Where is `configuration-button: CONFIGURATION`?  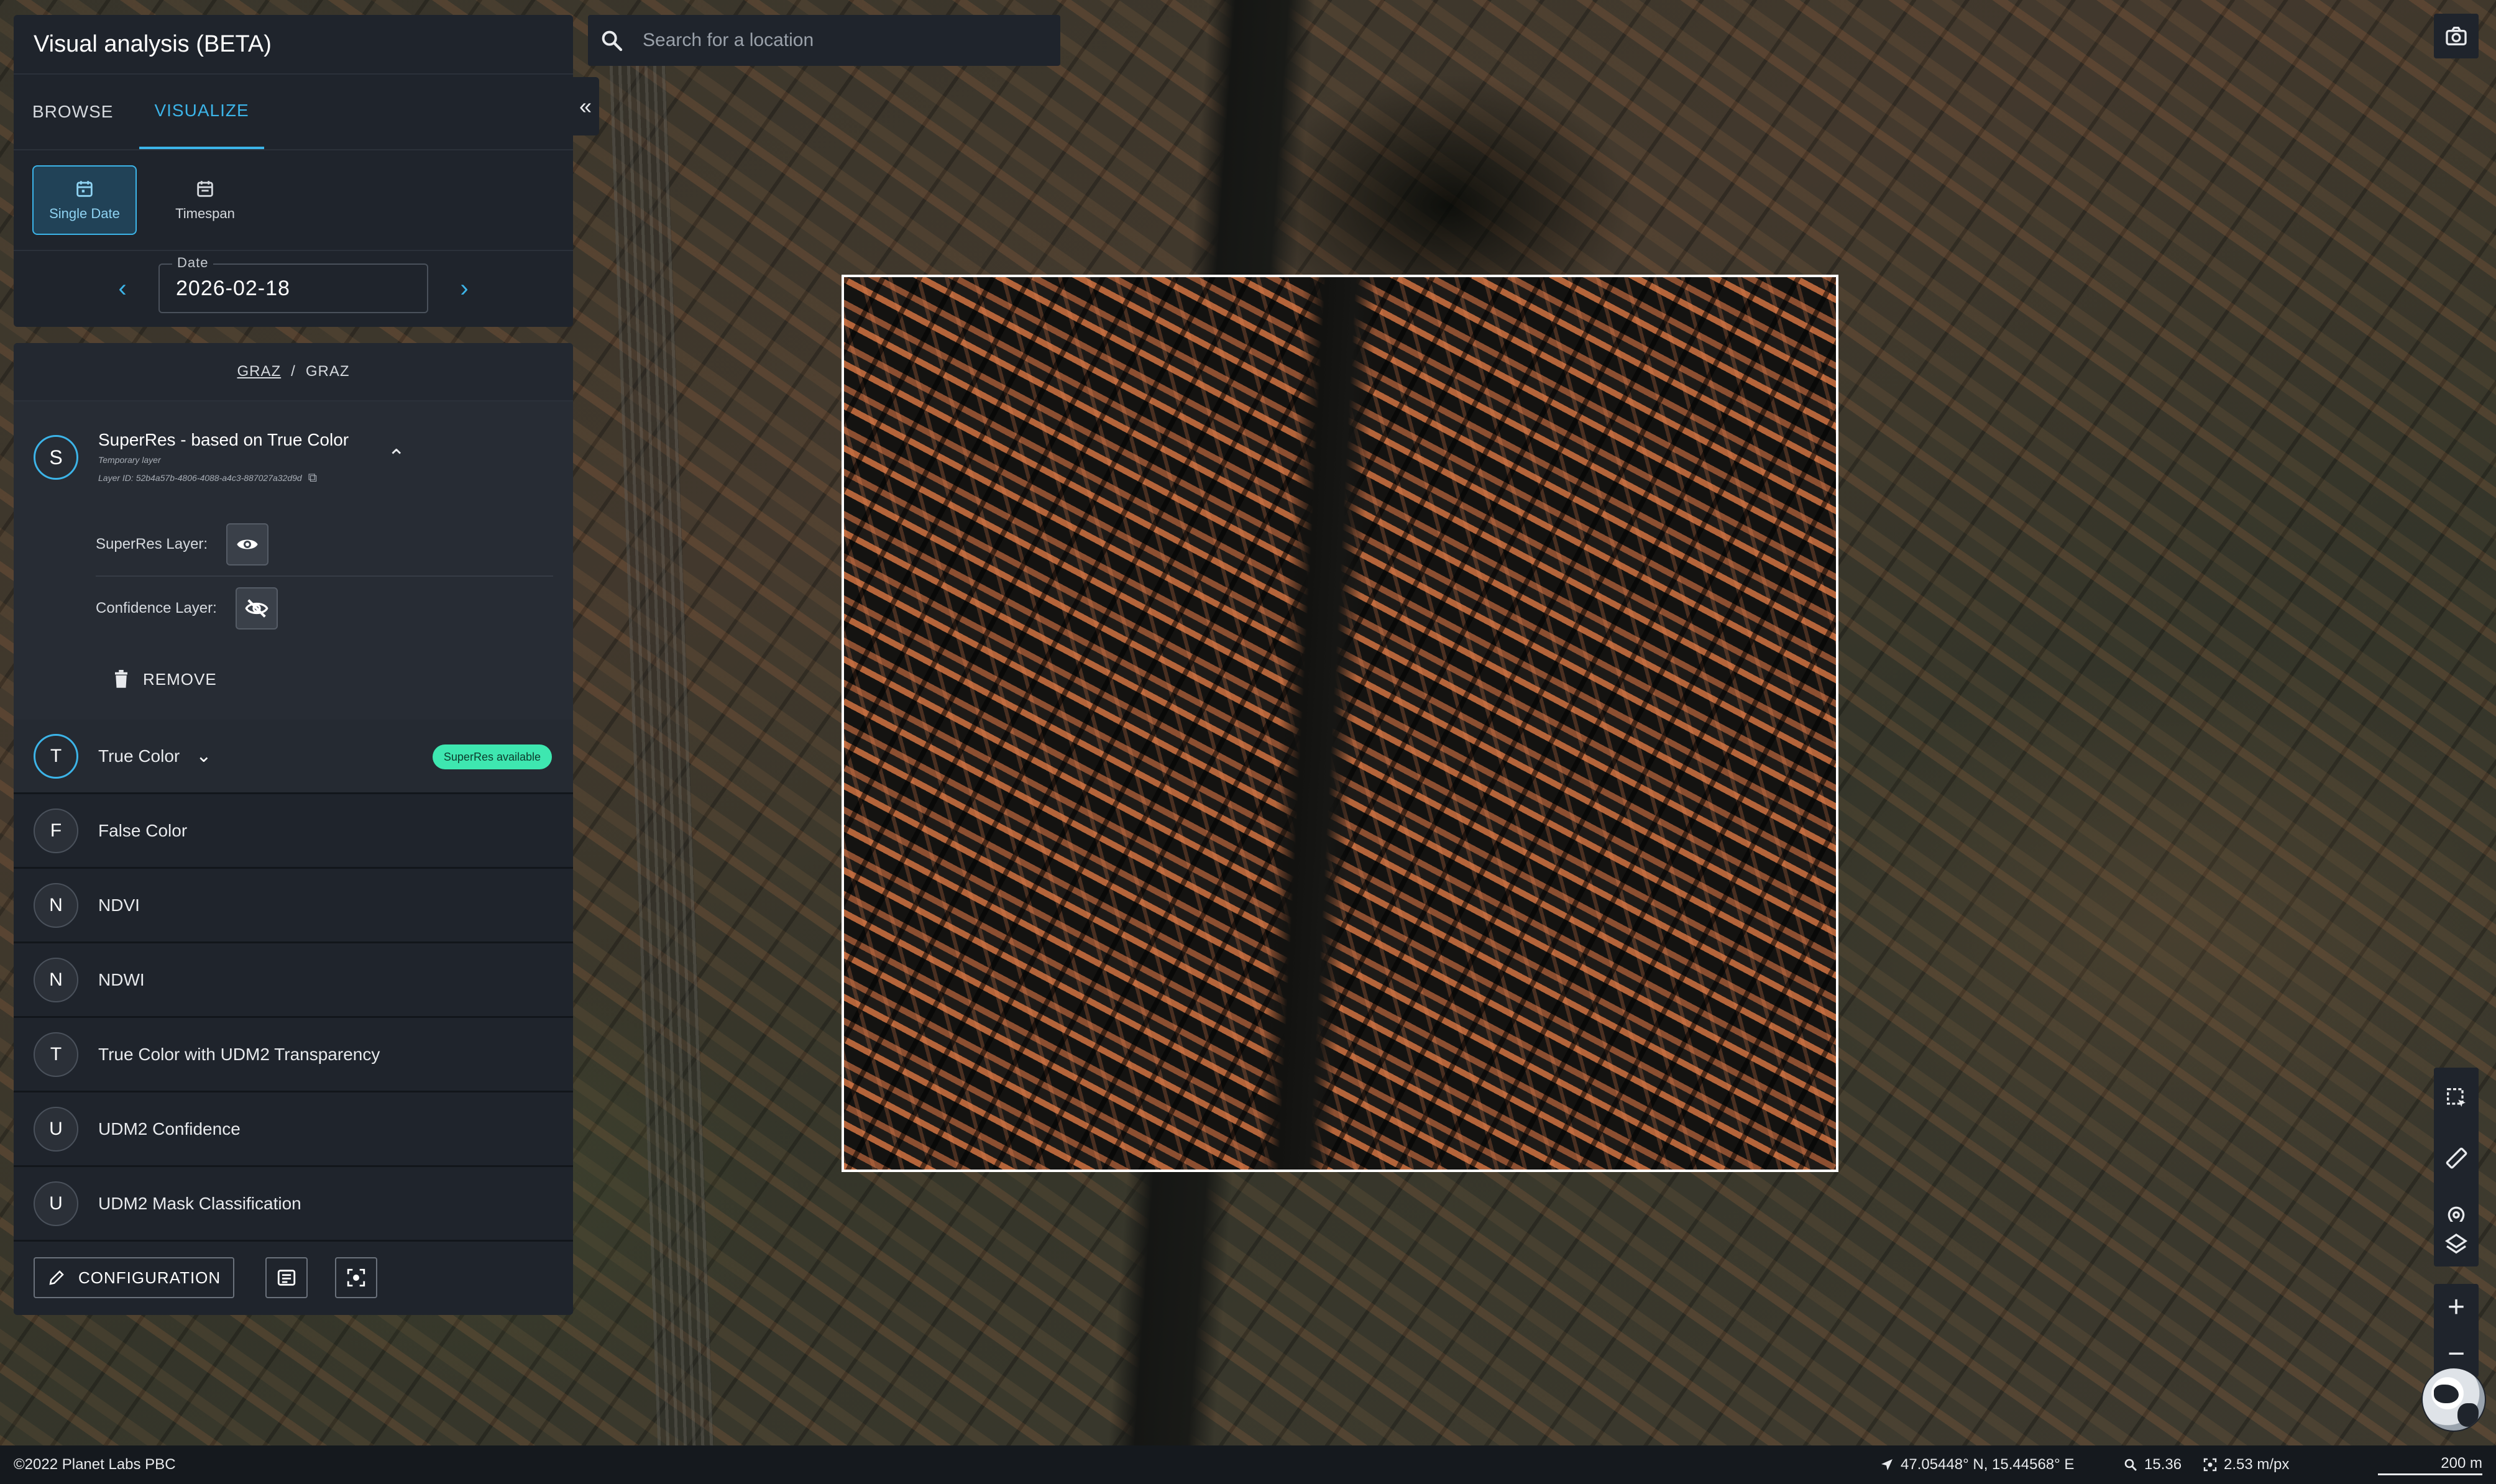
configuration-button: CONFIGURATION is located at coordinates (134, 1277).